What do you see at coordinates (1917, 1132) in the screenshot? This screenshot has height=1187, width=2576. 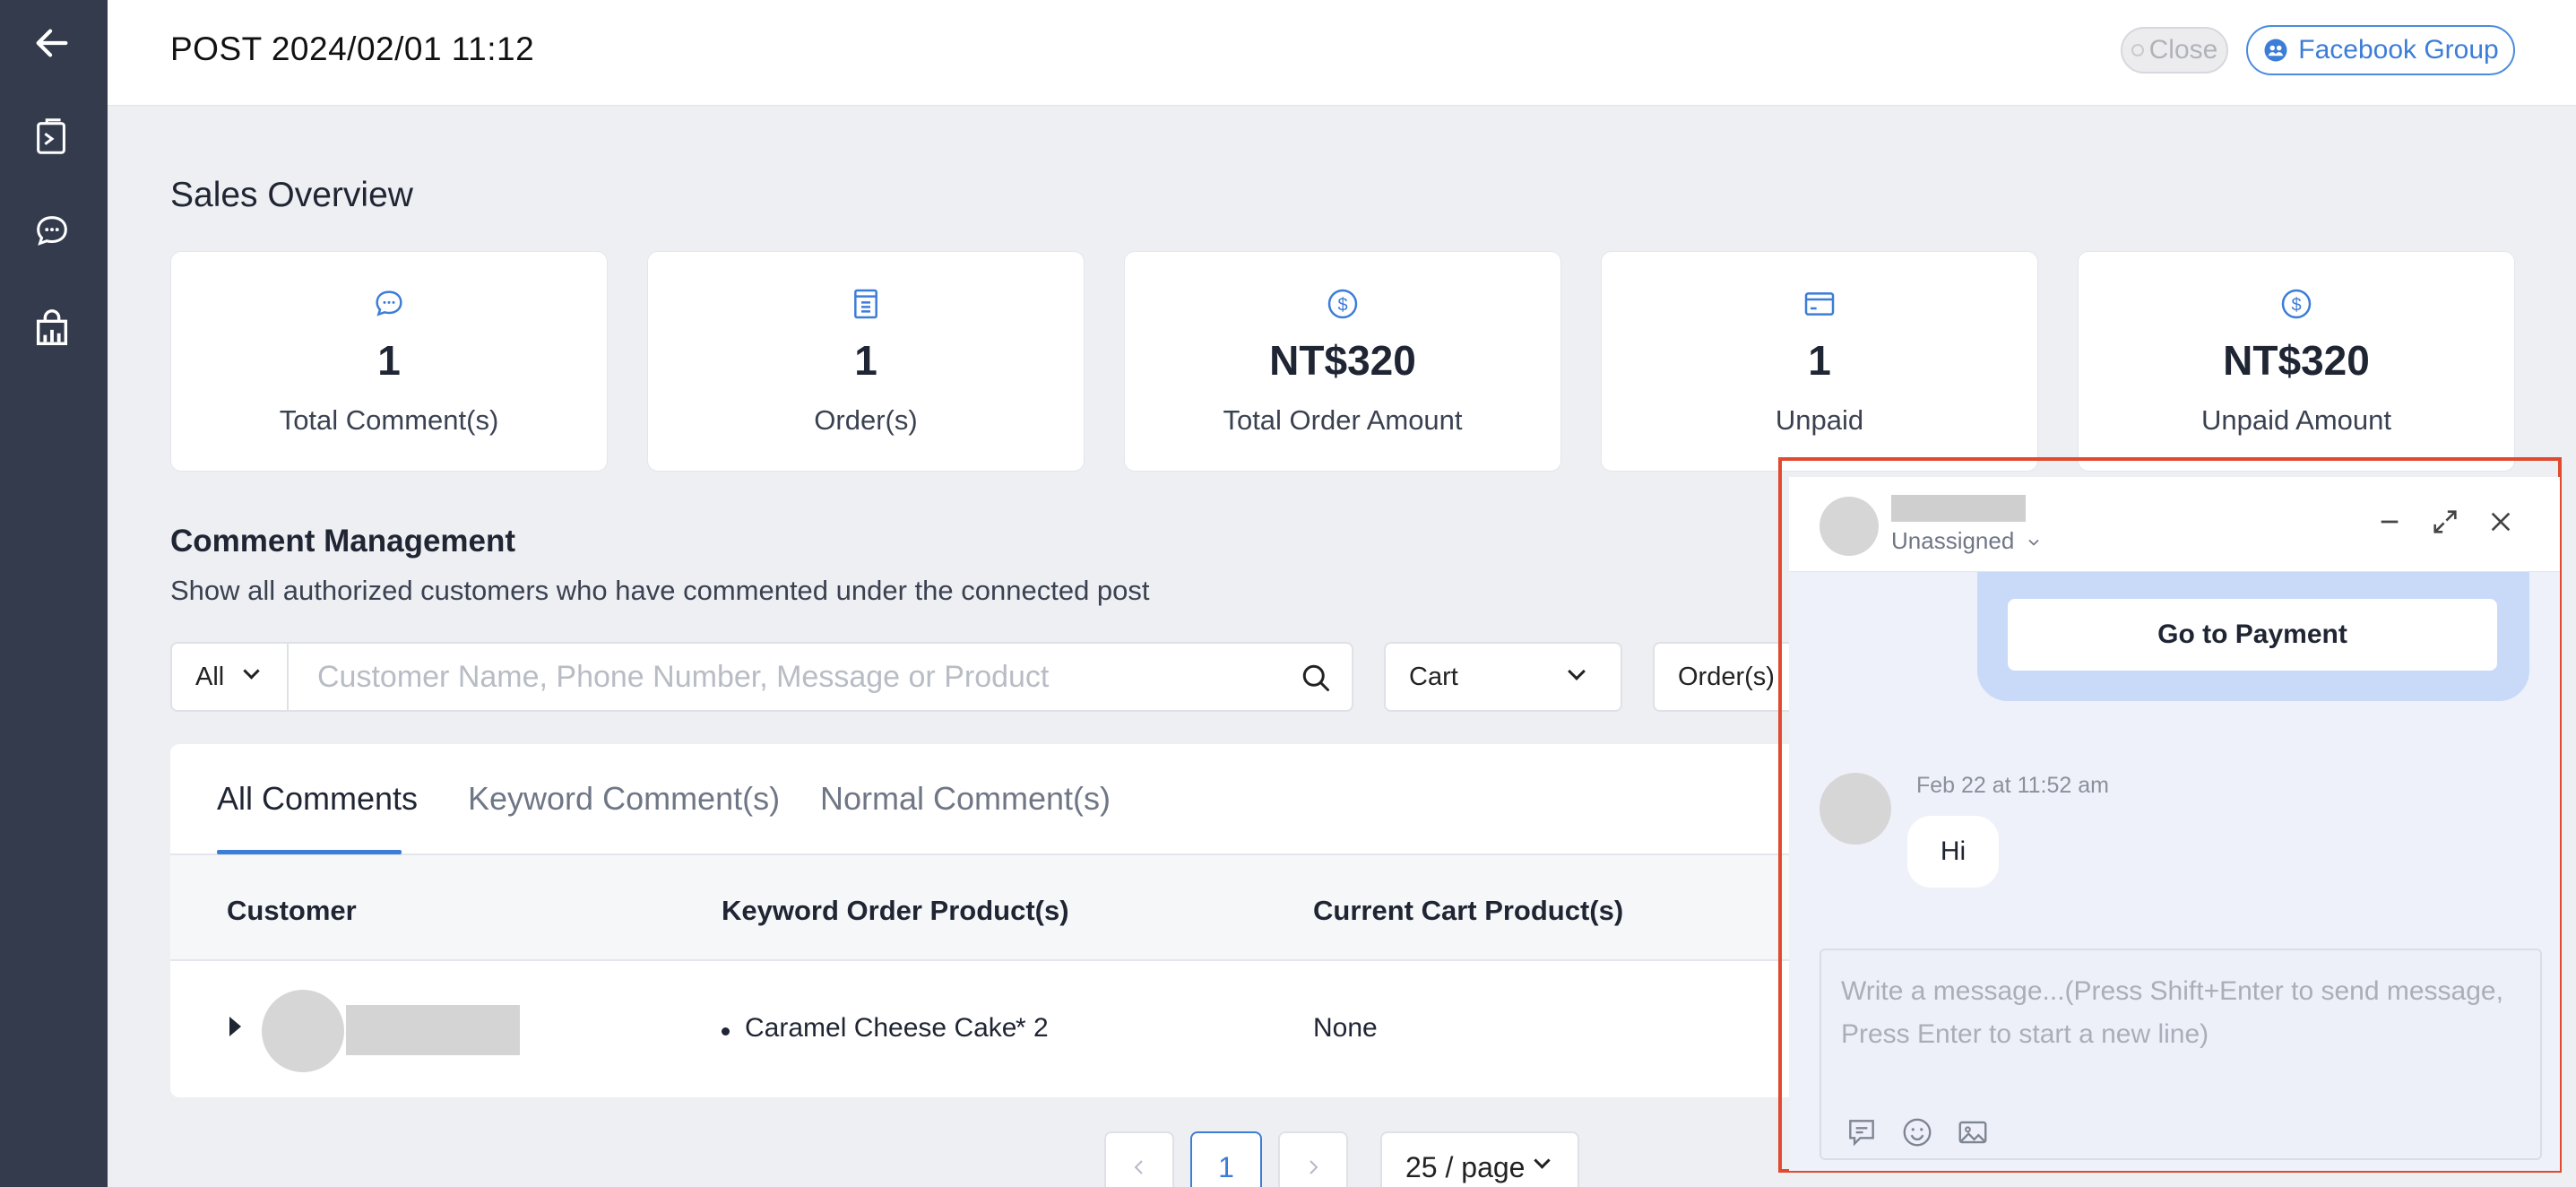 I see `emoji-icon` at bounding box center [1917, 1132].